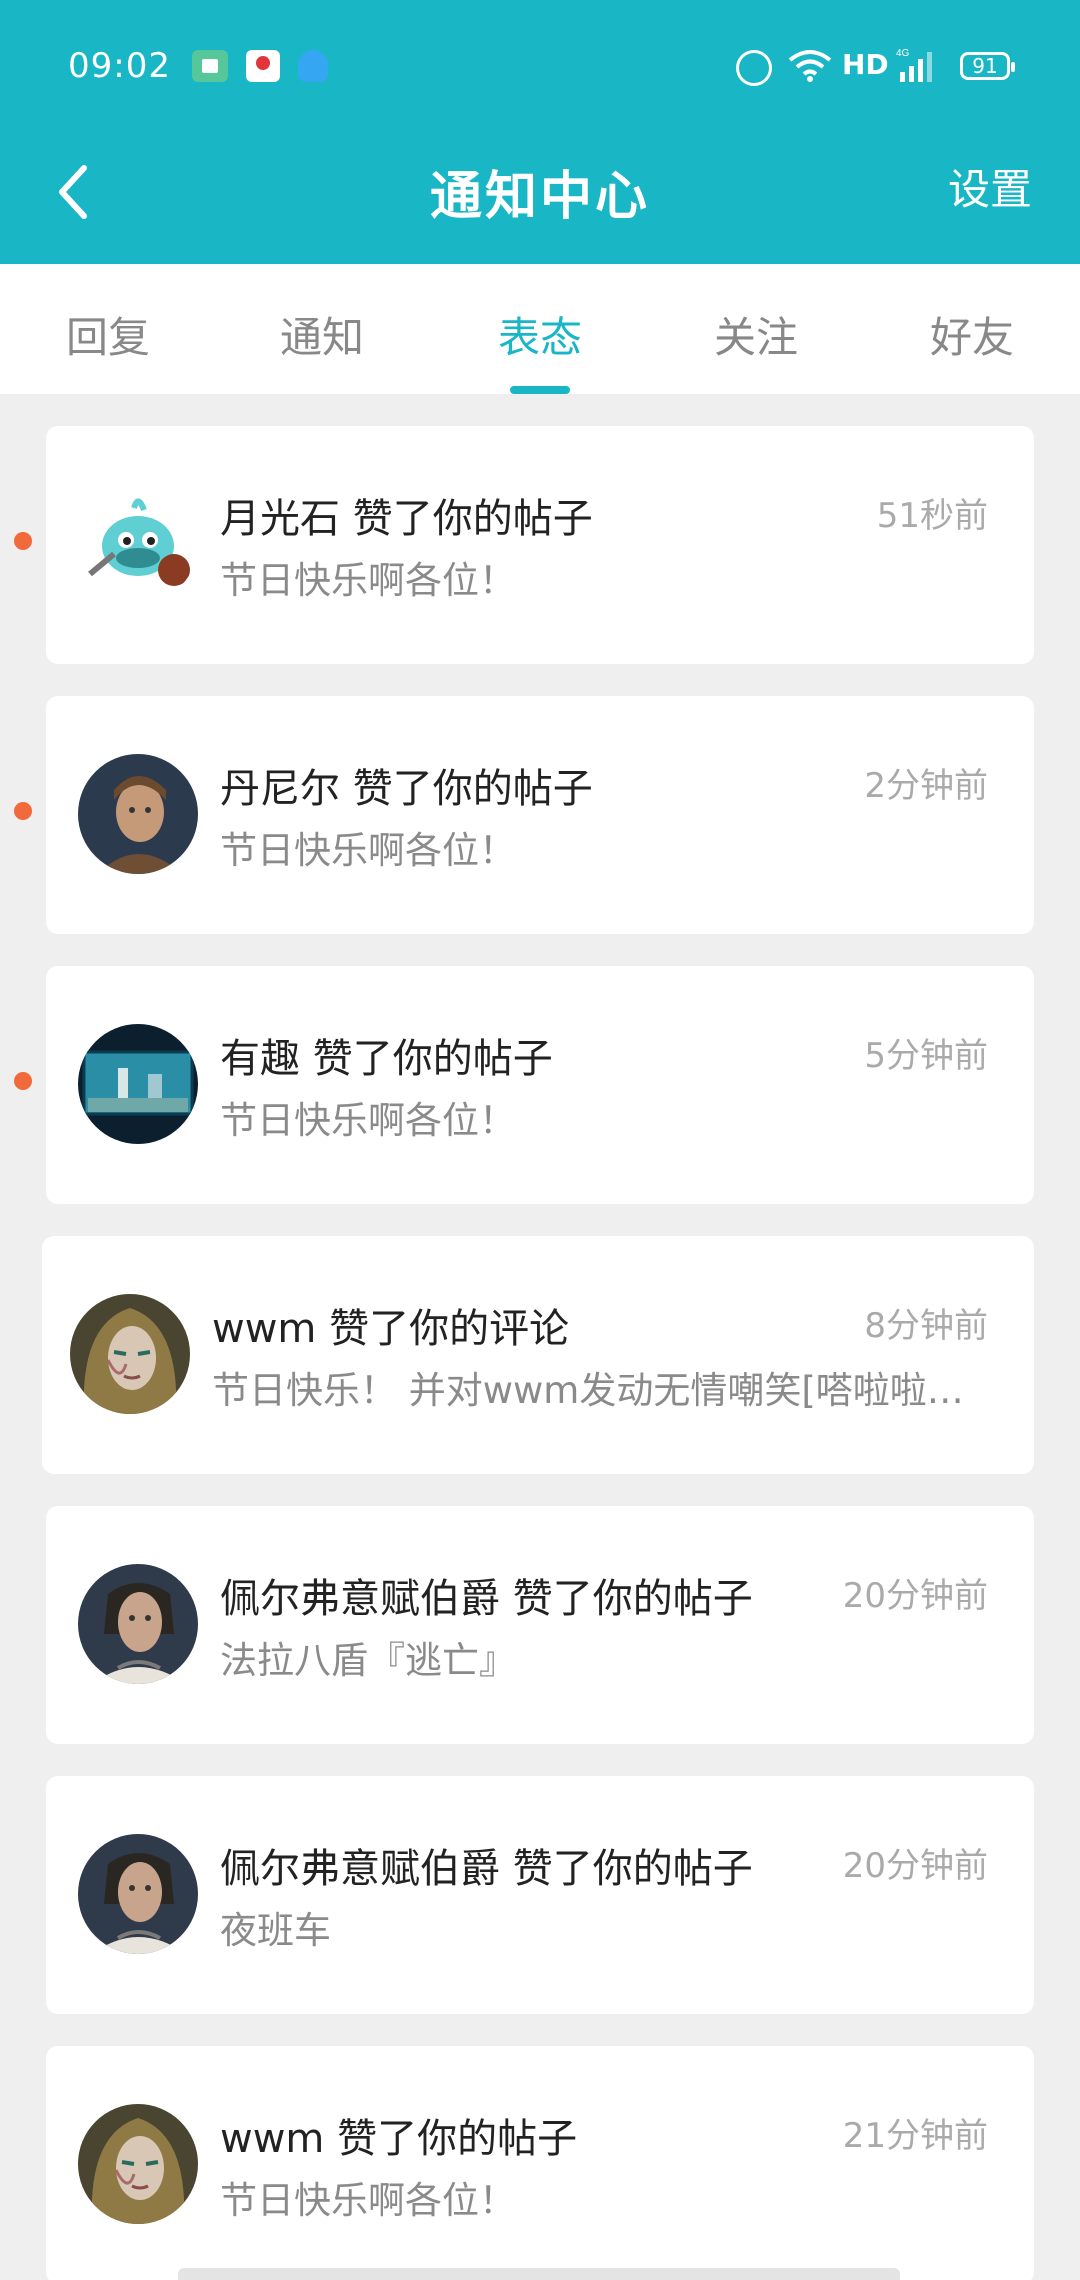 This screenshot has height=2280, width=1080. What do you see at coordinates (119, 66) in the screenshot?
I see `status-time: 09:02` at bounding box center [119, 66].